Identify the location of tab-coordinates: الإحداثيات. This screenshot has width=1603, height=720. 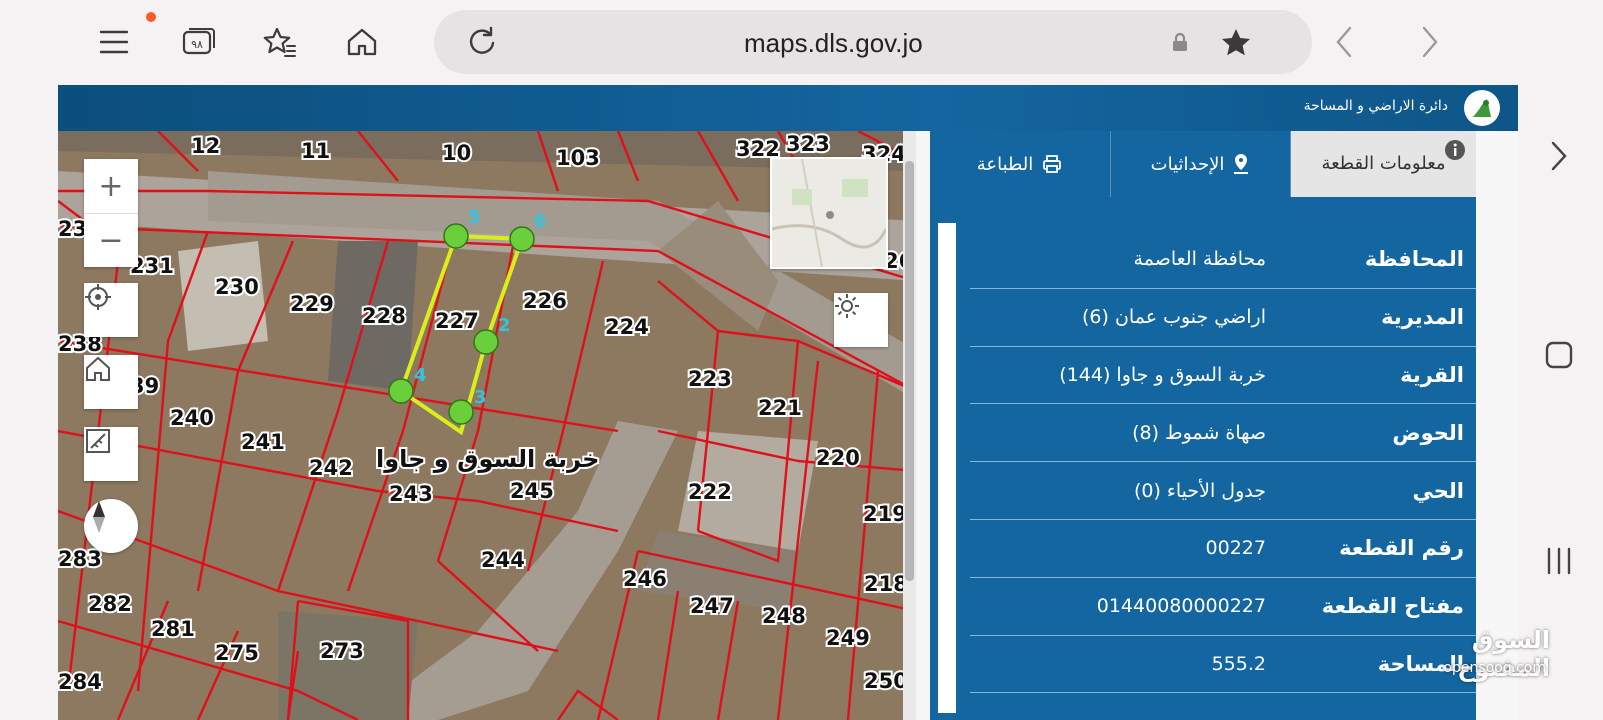
(1200, 164).